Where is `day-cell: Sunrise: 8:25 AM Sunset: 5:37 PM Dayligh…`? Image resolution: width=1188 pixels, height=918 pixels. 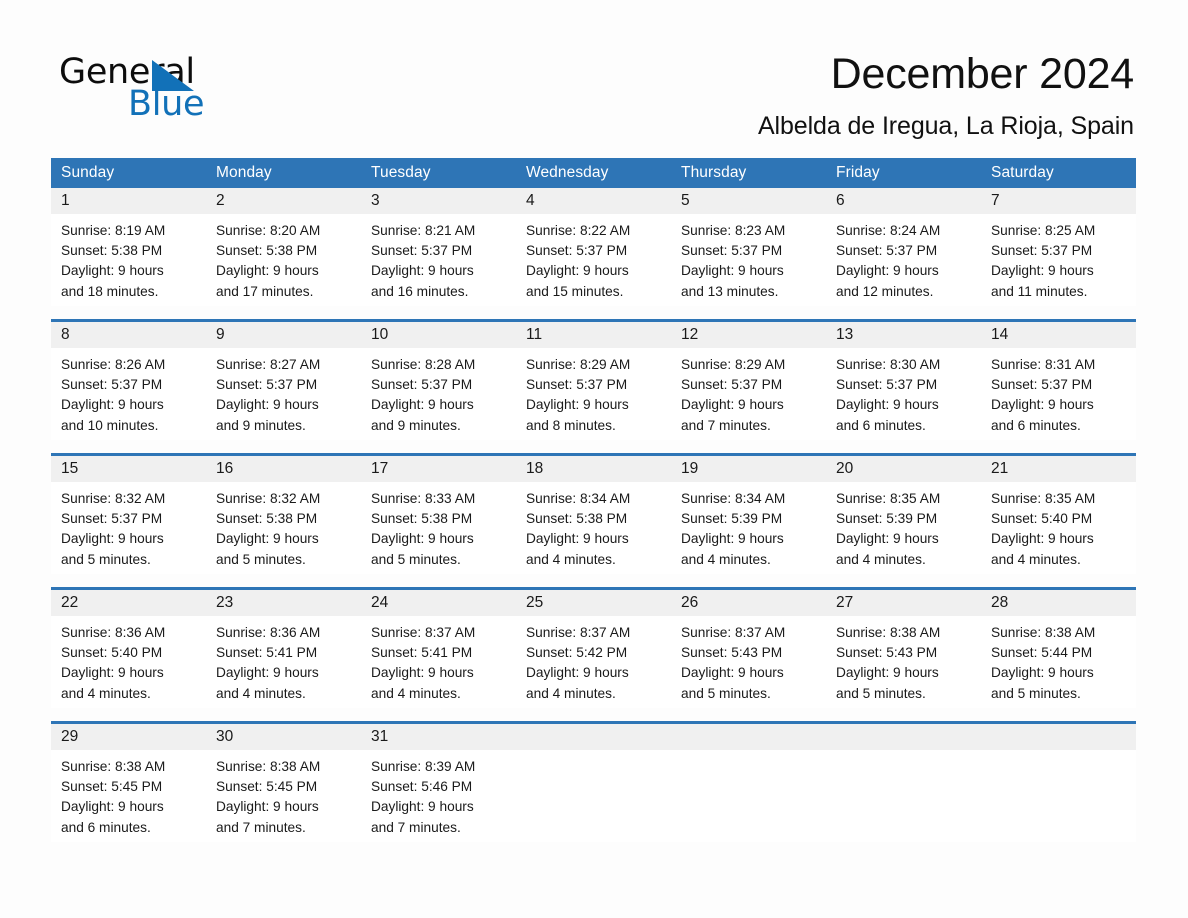 day-cell: Sunrise: 8:25 AM Sunset: 5:37 PM Dayligh… is located at coordinates (1058, 260).